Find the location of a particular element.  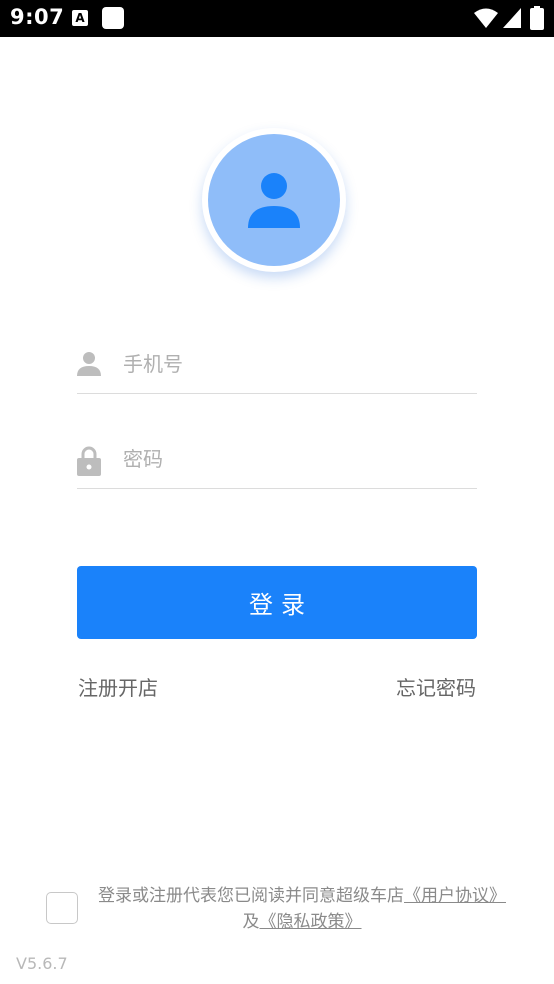

user-icon is located at coordinates (89, 364).